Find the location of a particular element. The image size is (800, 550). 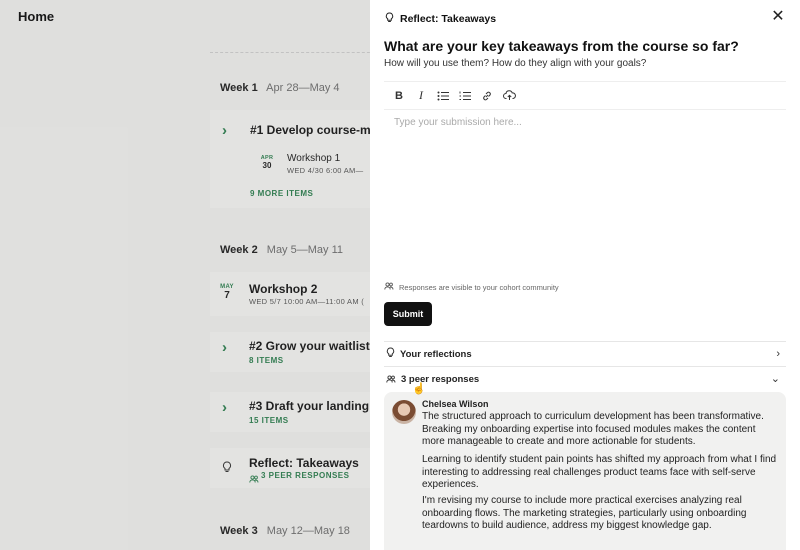

bullet-list-icon is located at coordinates (443, 96).